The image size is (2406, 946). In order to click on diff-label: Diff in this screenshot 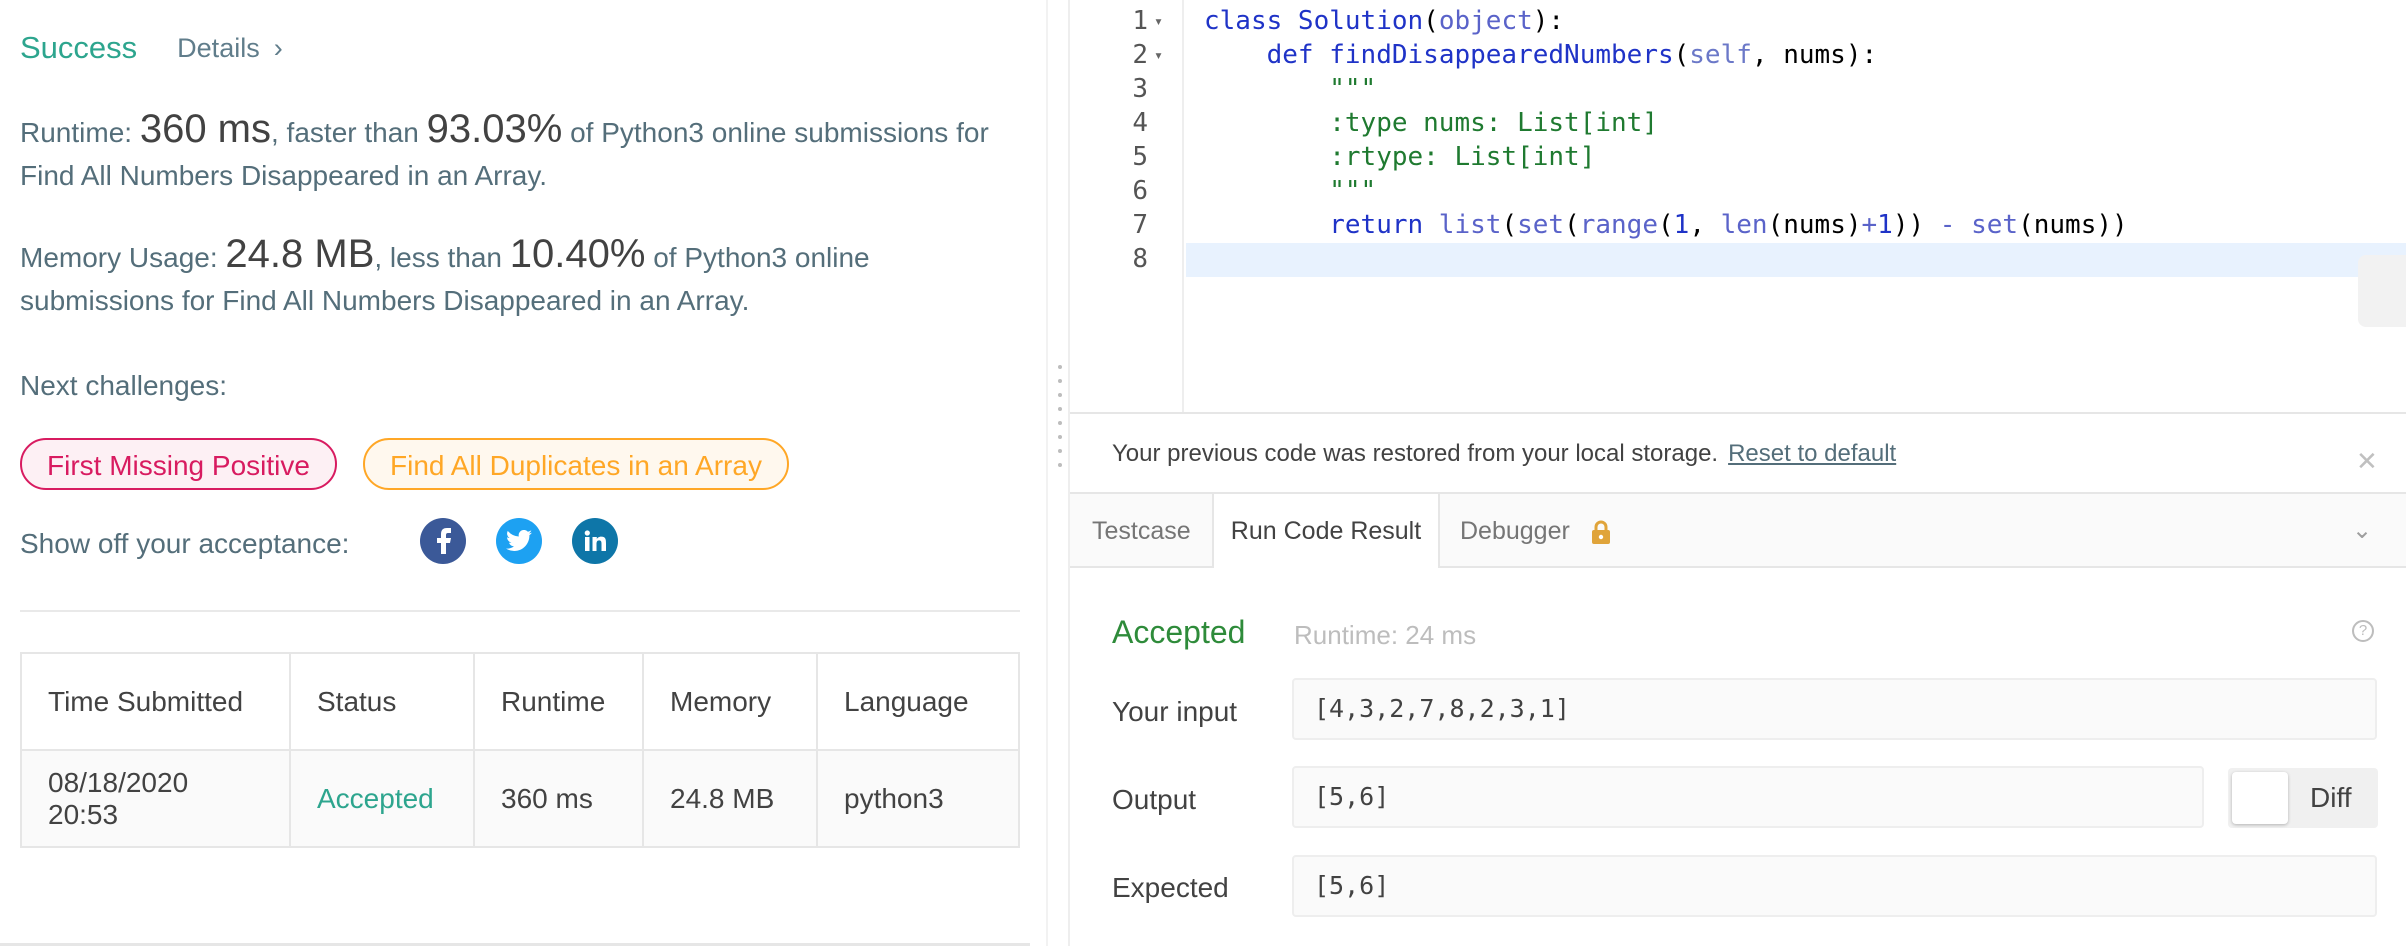, I will do `click(2331, 798)`.